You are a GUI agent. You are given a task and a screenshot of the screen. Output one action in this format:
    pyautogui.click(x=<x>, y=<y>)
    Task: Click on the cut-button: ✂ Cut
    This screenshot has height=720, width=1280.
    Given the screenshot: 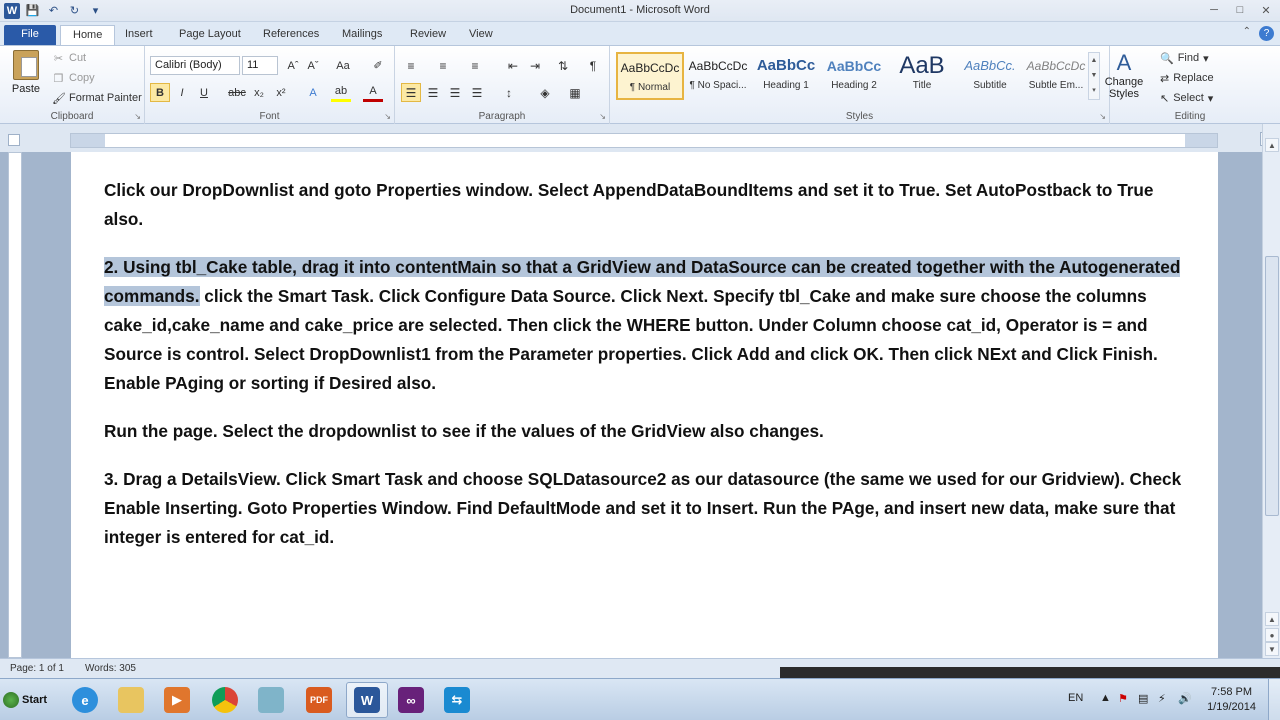 What is the action you would take?
    pyautogui.click(x=69, y=58)
    